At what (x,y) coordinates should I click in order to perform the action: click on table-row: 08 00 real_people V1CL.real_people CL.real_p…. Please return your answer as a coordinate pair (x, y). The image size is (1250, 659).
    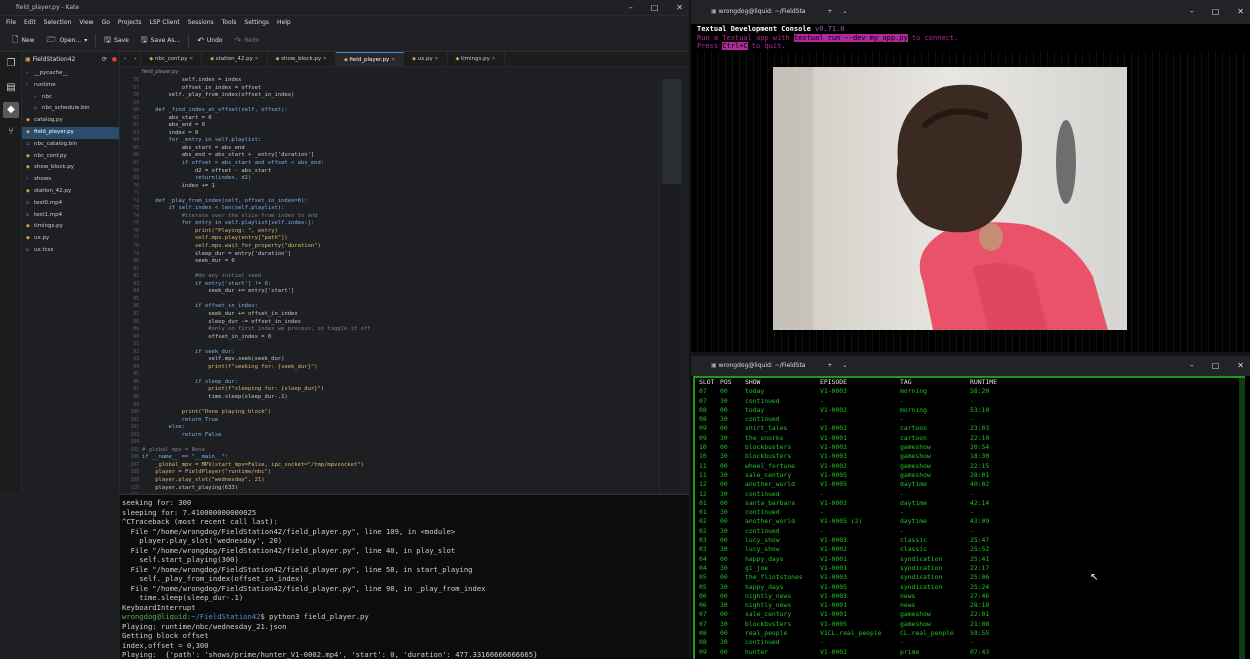
    Looking at the image, I should click on (969, 633).